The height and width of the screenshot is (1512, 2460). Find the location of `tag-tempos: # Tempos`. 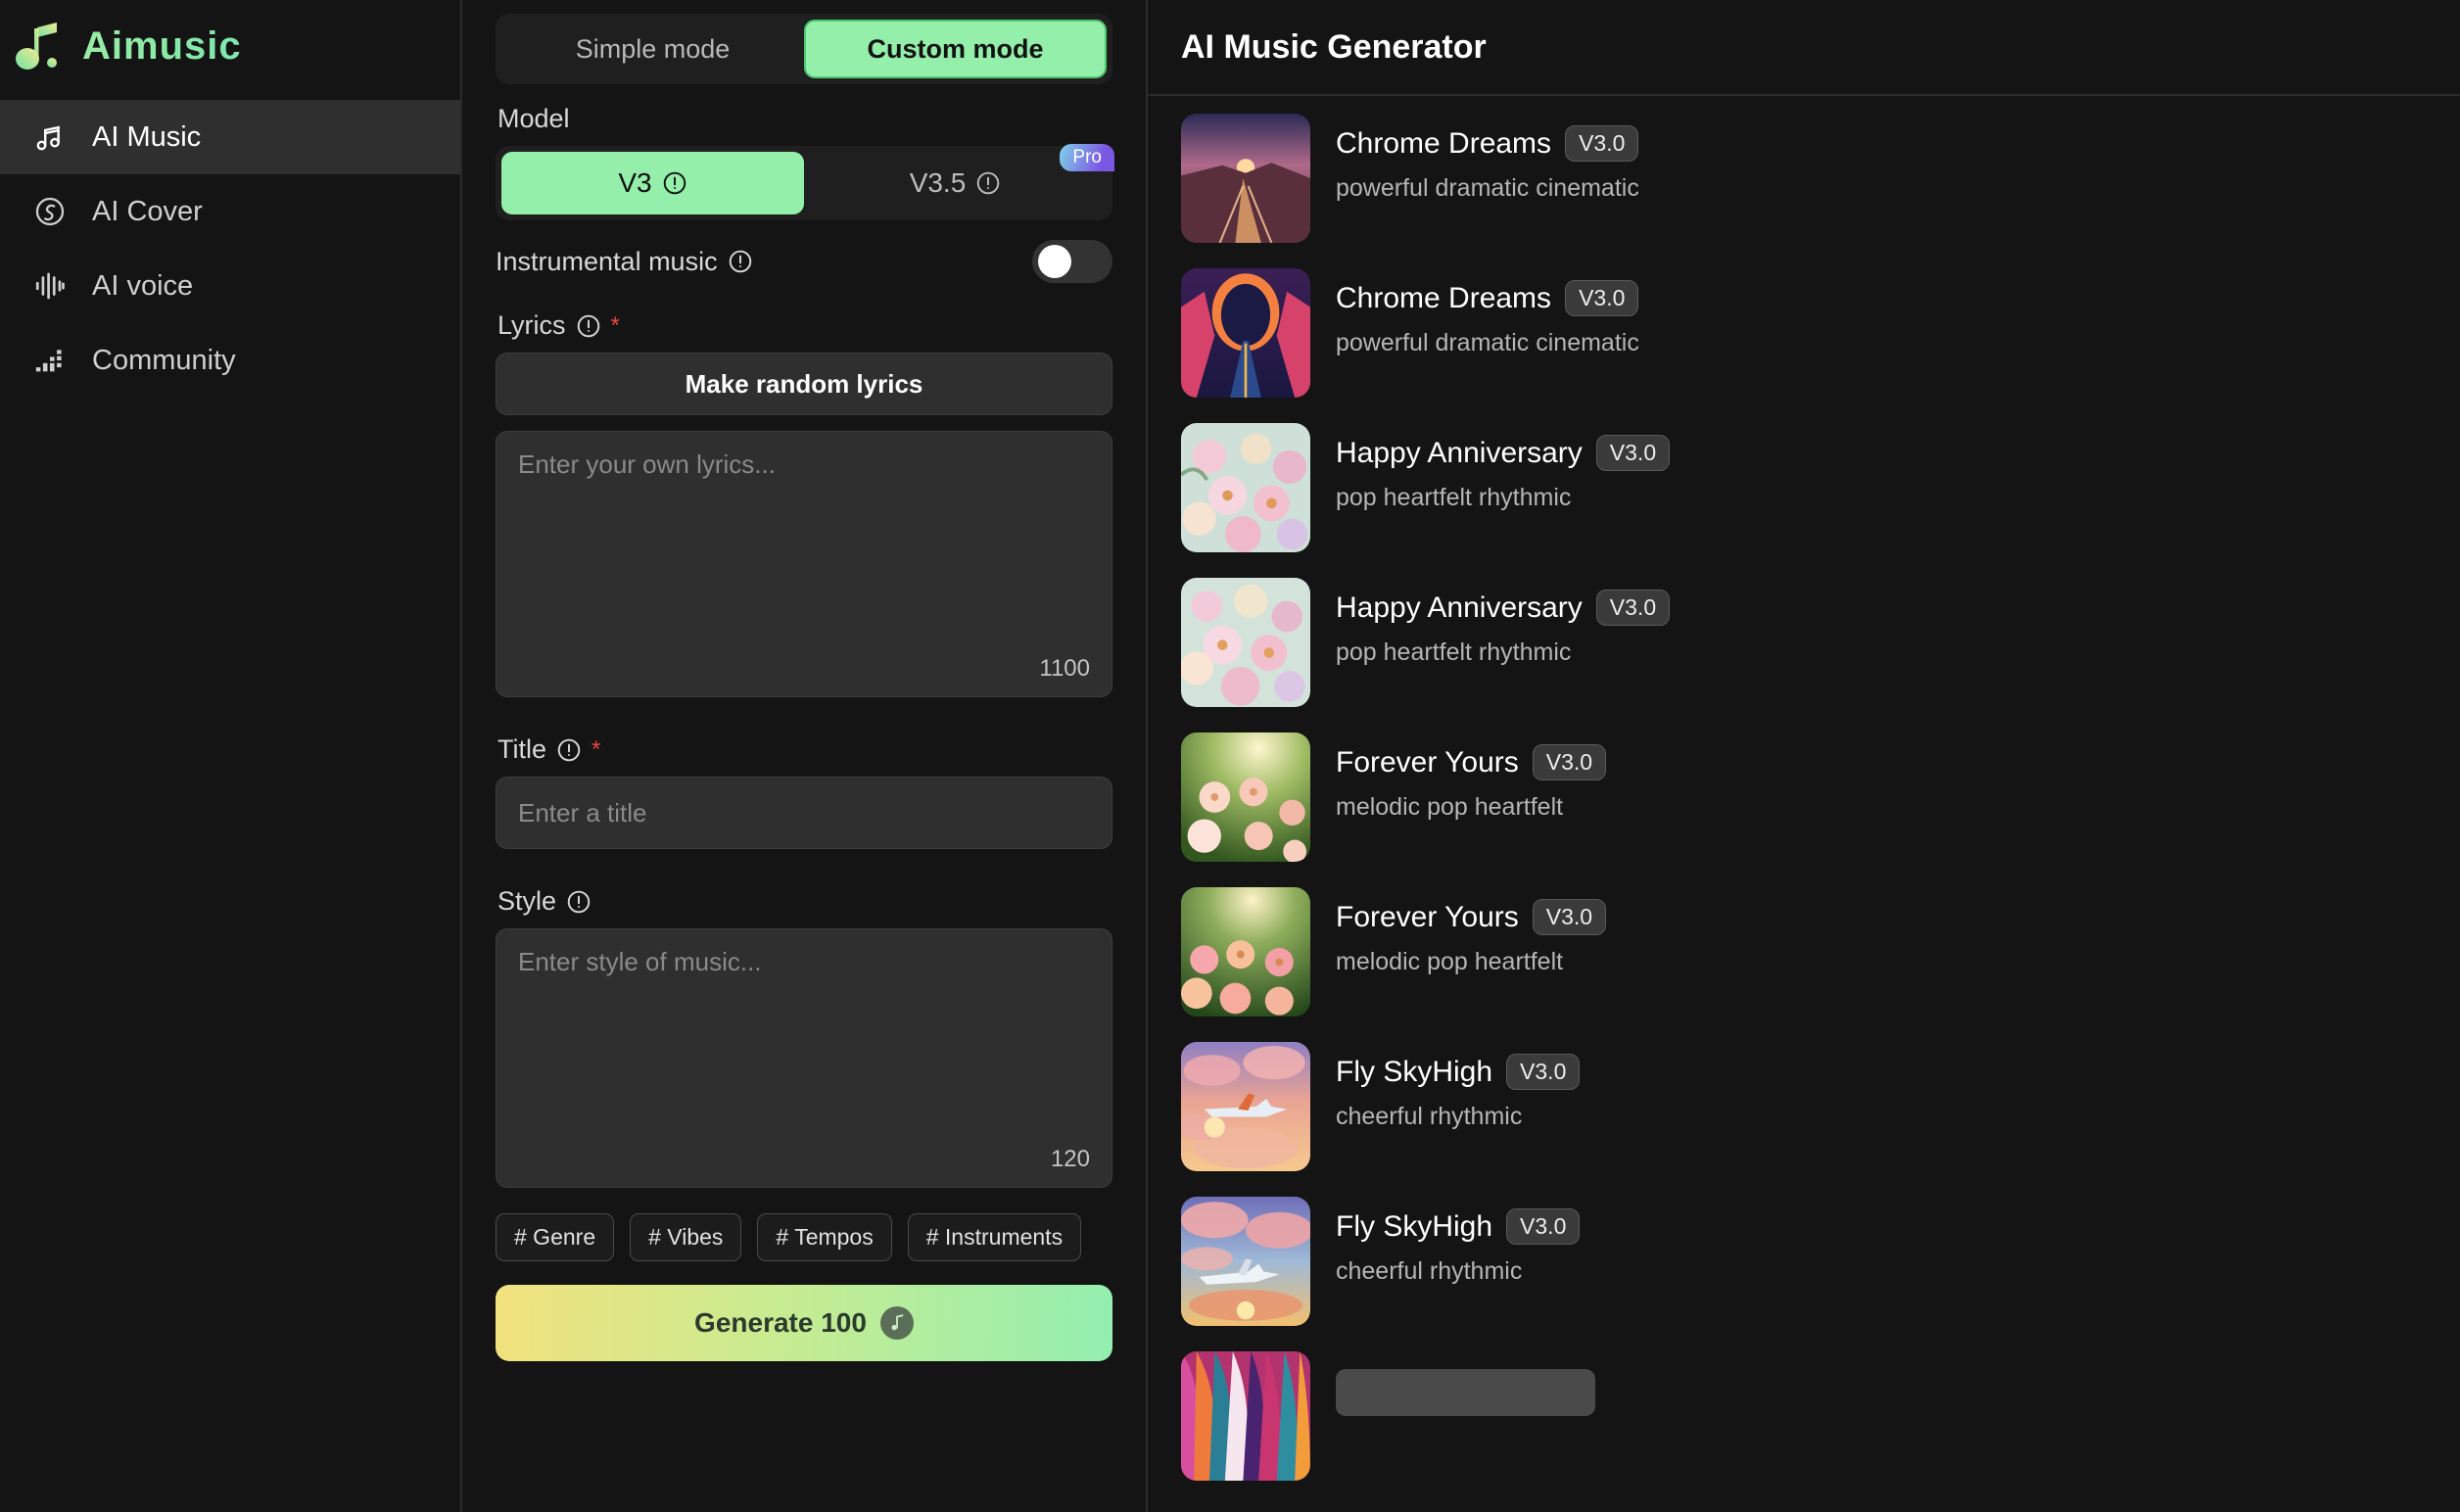

tag-tempos: # Tempos is located at coordinates (824, 1237).